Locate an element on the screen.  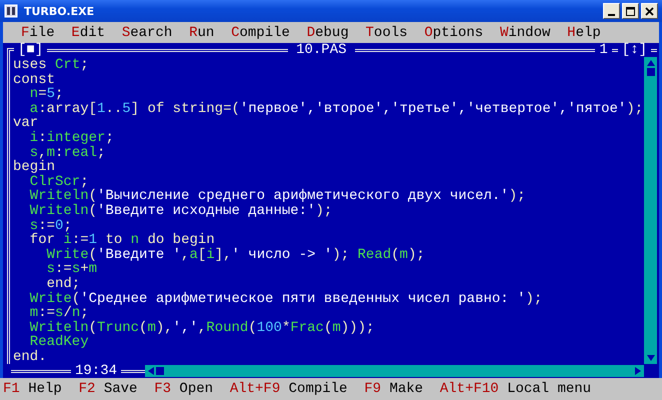
code-line: n=5; is located at coordinates (46, 94).